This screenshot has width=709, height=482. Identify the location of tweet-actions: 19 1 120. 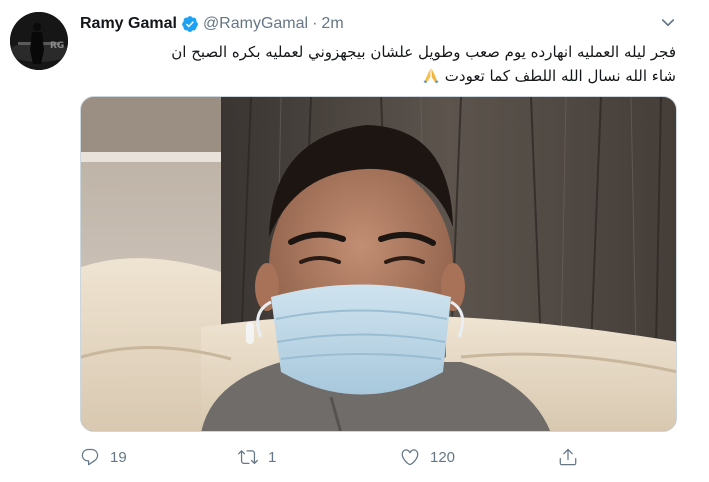
(380, 457).